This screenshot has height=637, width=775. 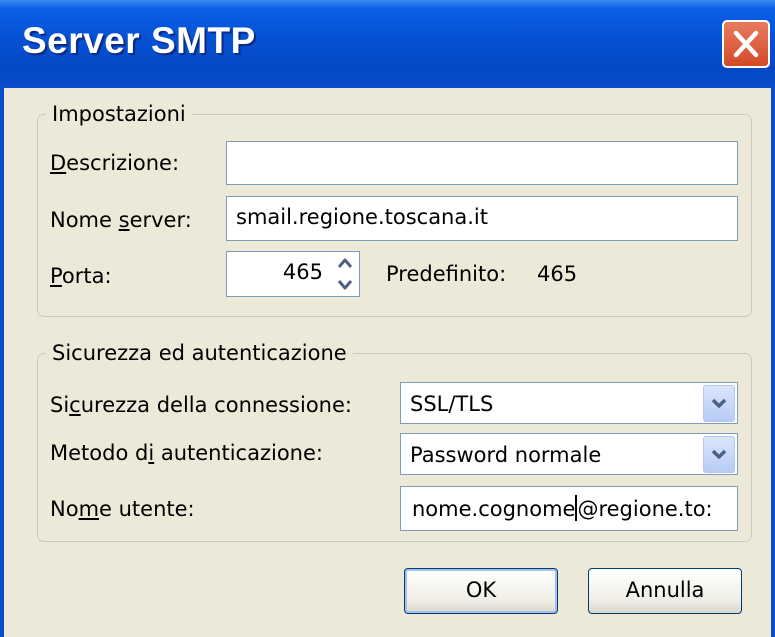 I want to click on username-label: Nome utente:, so click(x=122, y=509).